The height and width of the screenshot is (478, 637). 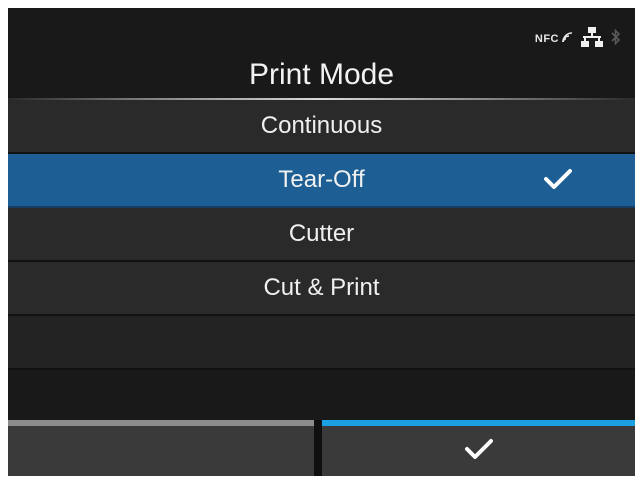 I want to click on menu-item-label: Cutter, so click(x=321, y=233).